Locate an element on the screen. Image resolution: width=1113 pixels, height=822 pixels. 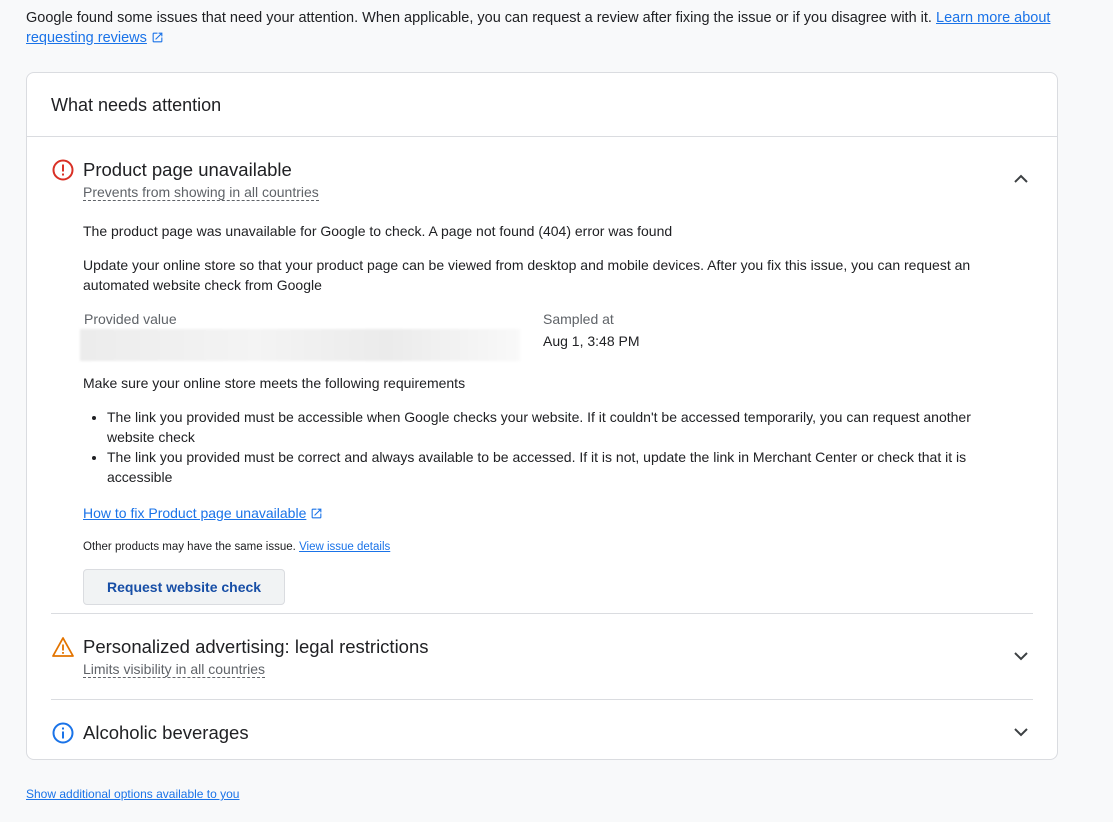
chevron-up-icon is located at coordinates (1021, 179).